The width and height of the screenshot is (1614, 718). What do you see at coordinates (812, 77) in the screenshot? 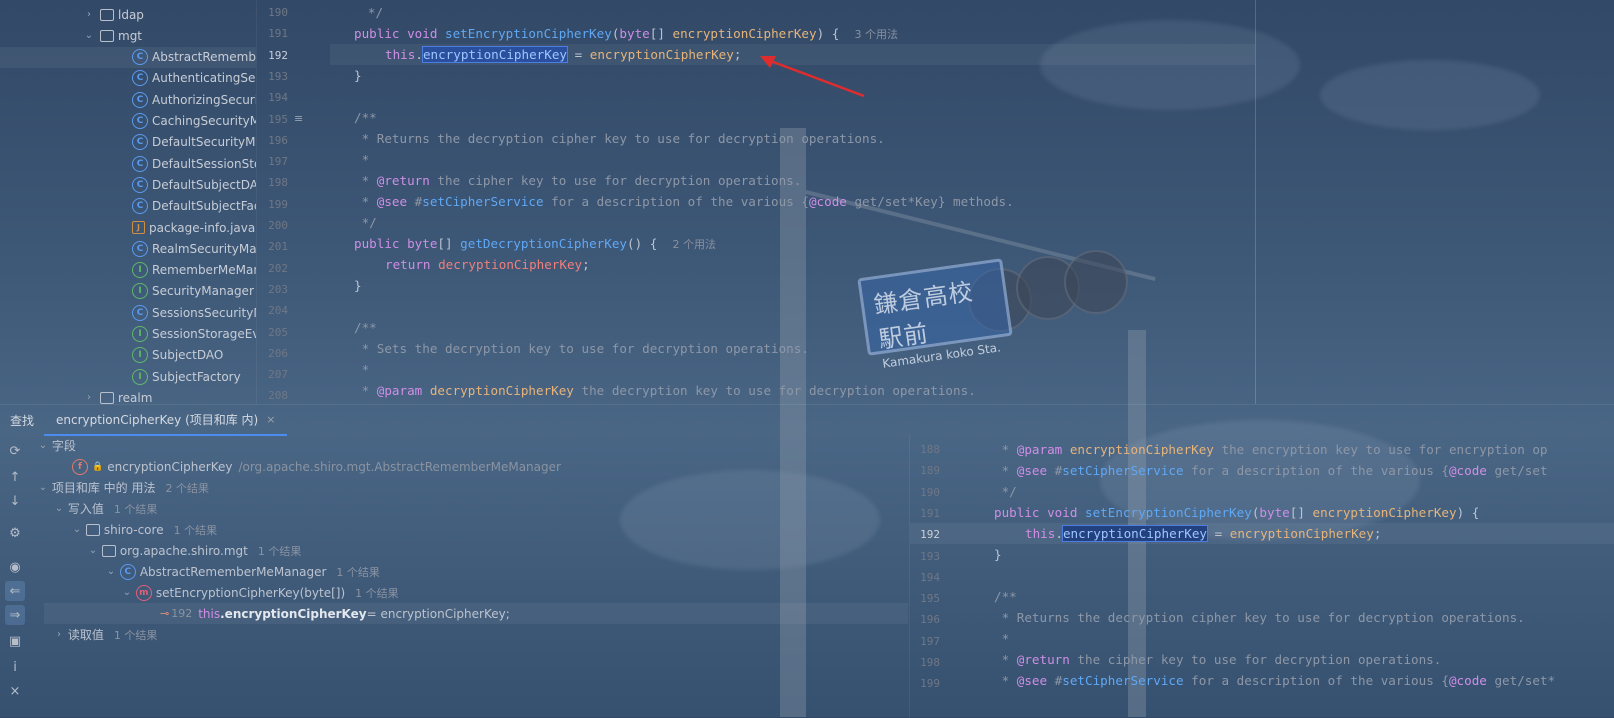
I see `annotation-arrow` at bounding box center [812, 77].